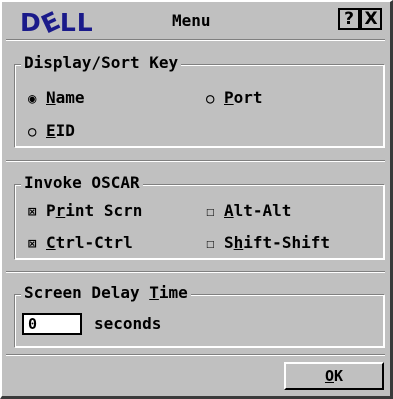  What do you see at coordinates (371, 19) in the screenshot?
I see `close-button: X` at bounding box center [371, 19].